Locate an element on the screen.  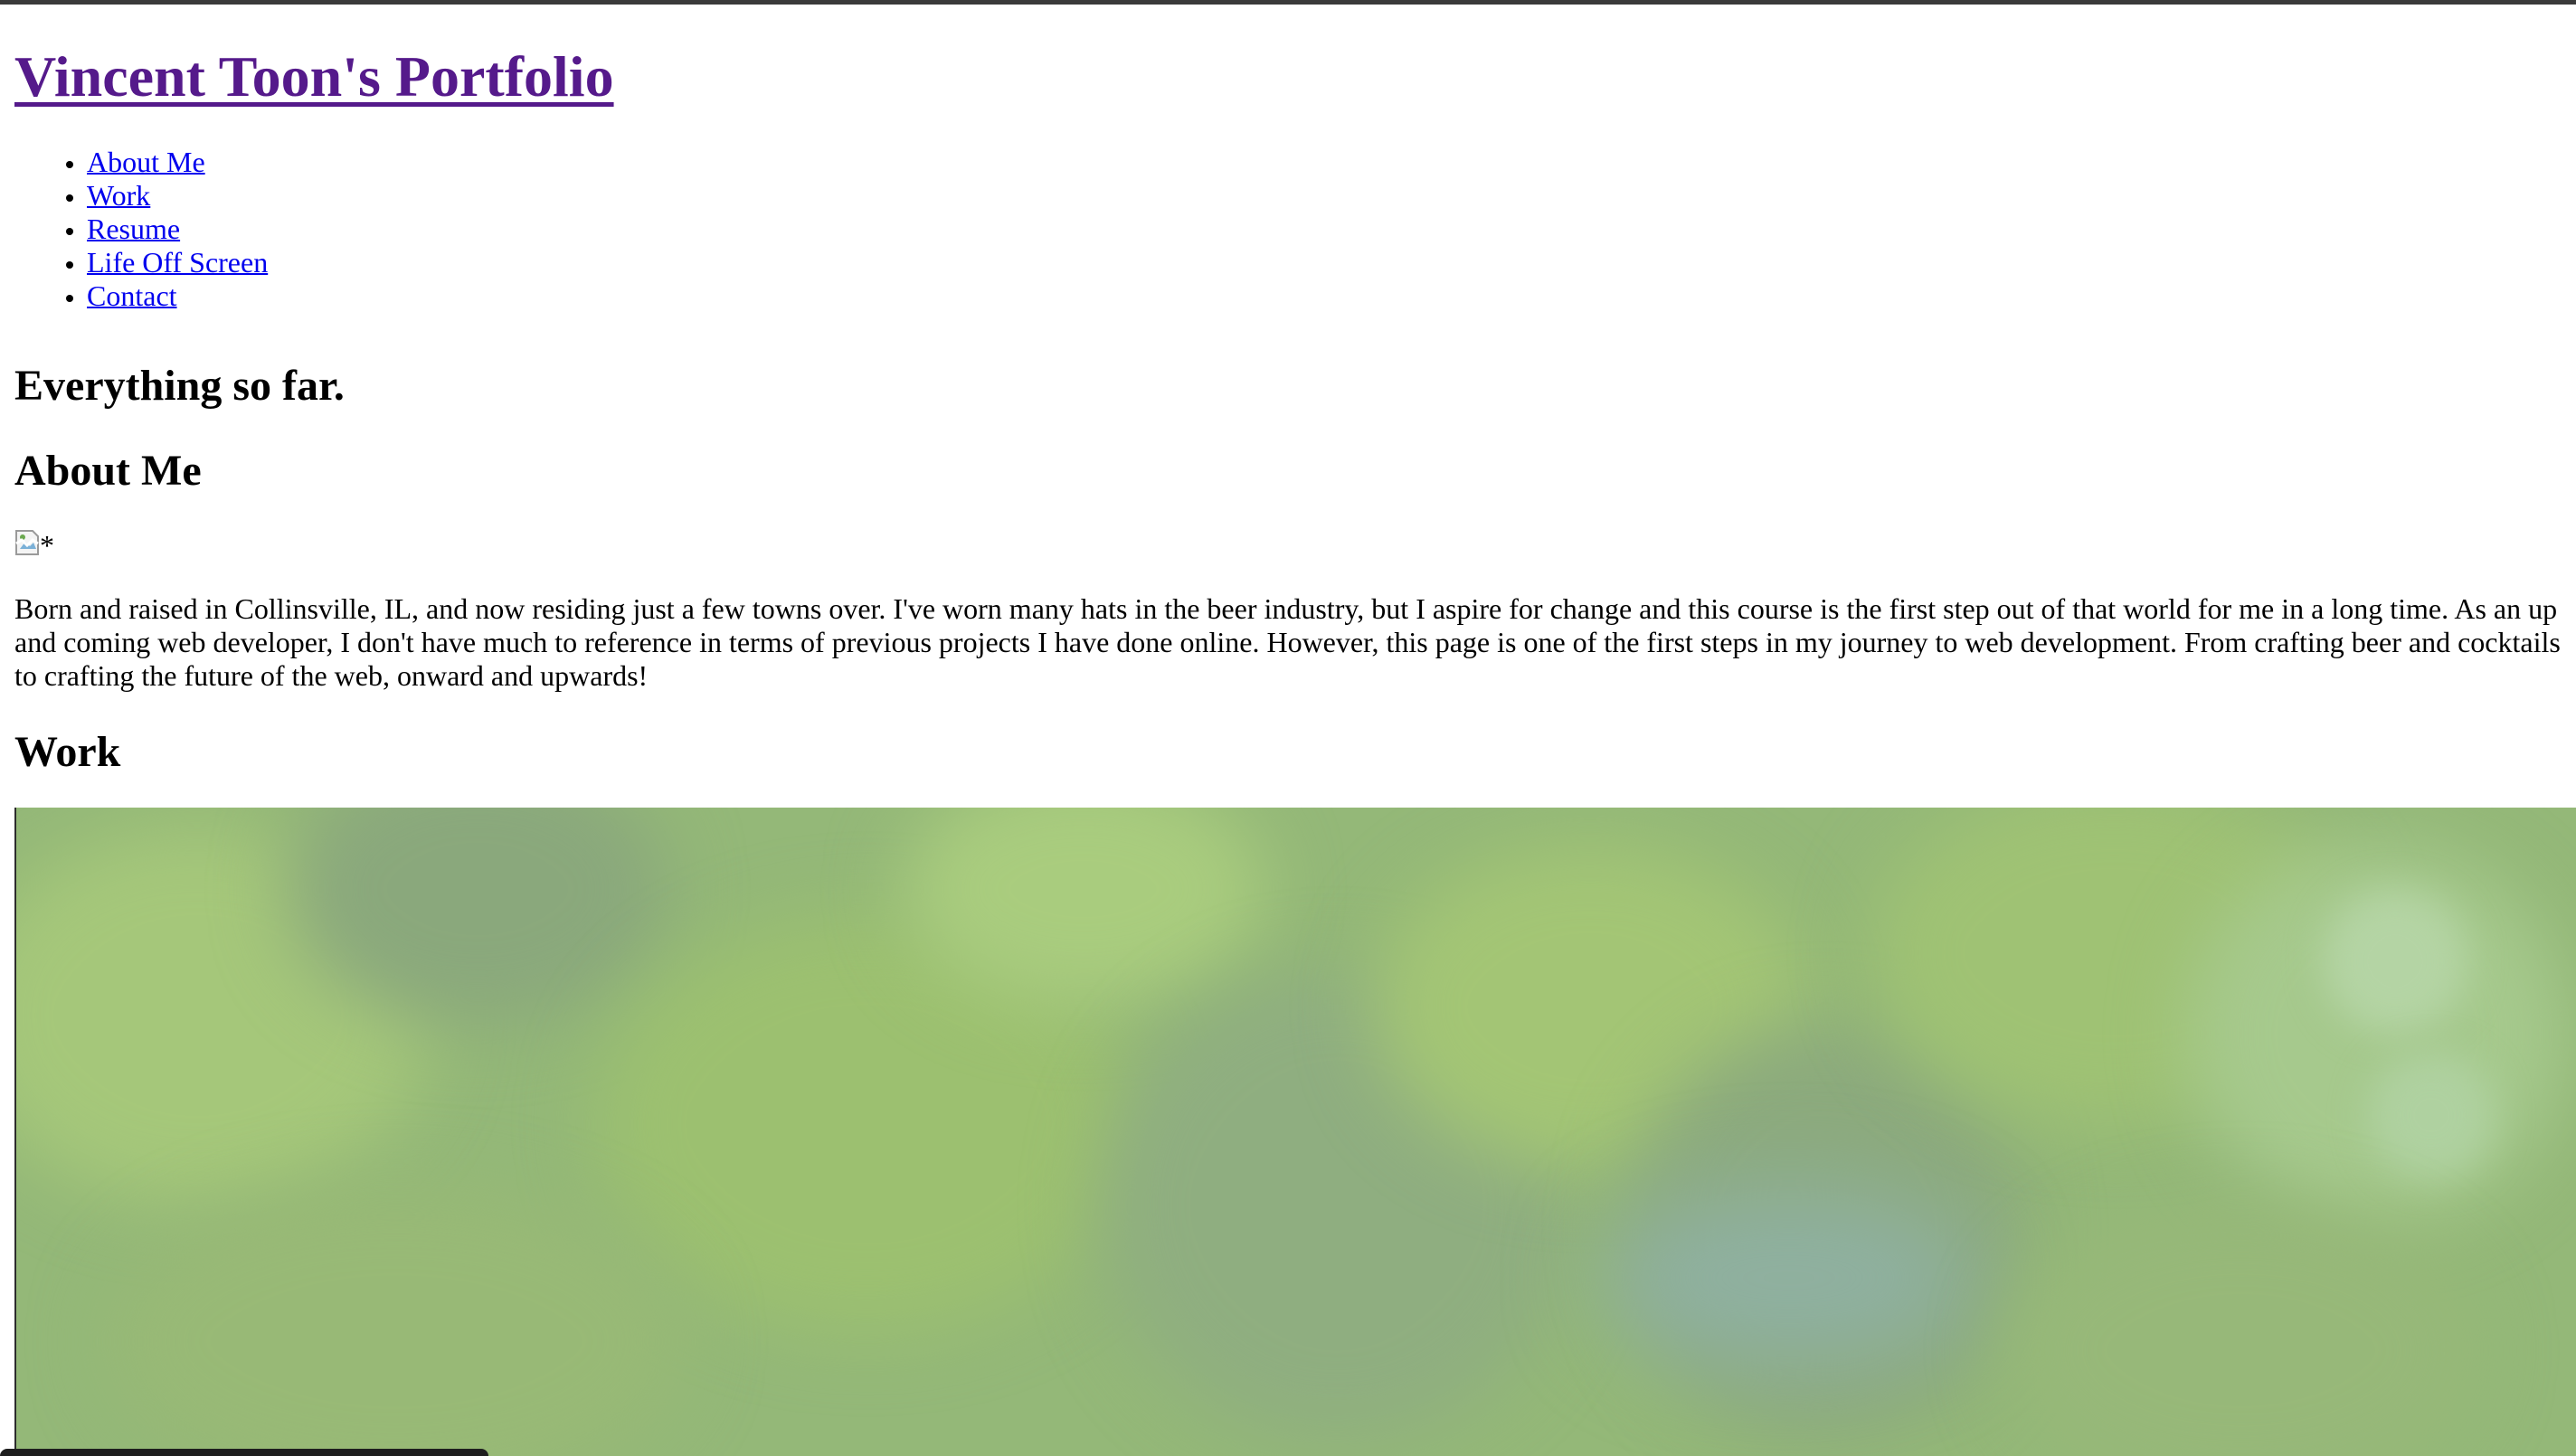
nav-link-life-off-screen: Life Off Screen is located at coordinates (178, 262).